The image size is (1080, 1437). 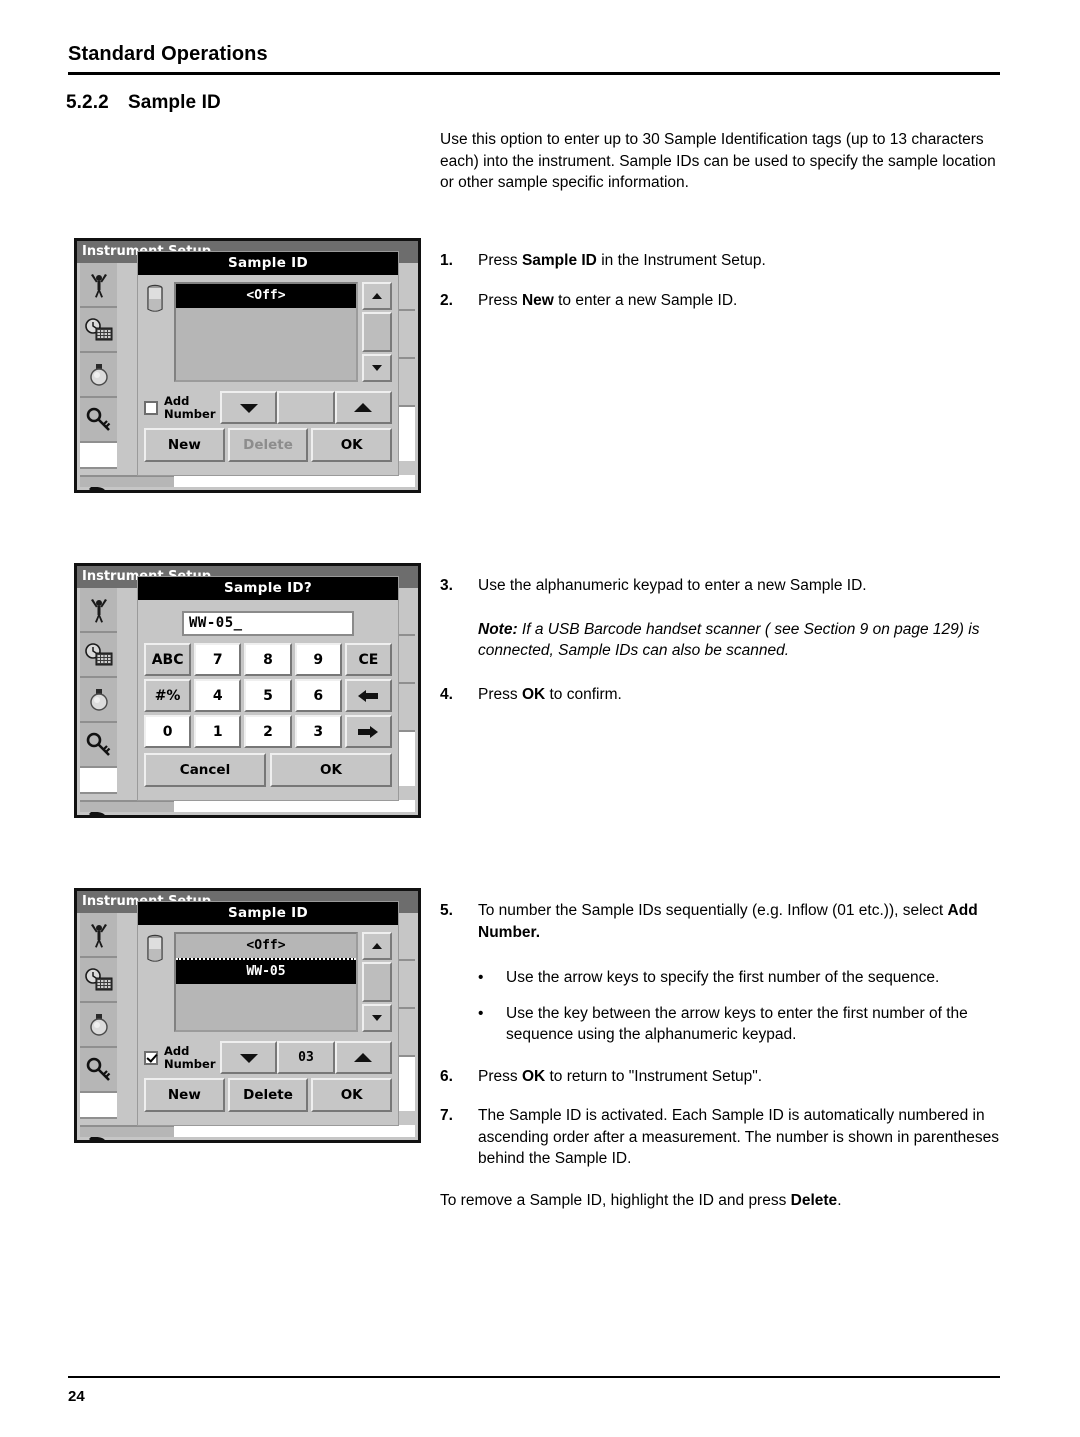 I want to click on key-abc: ABC, so click(x=168, y=659).